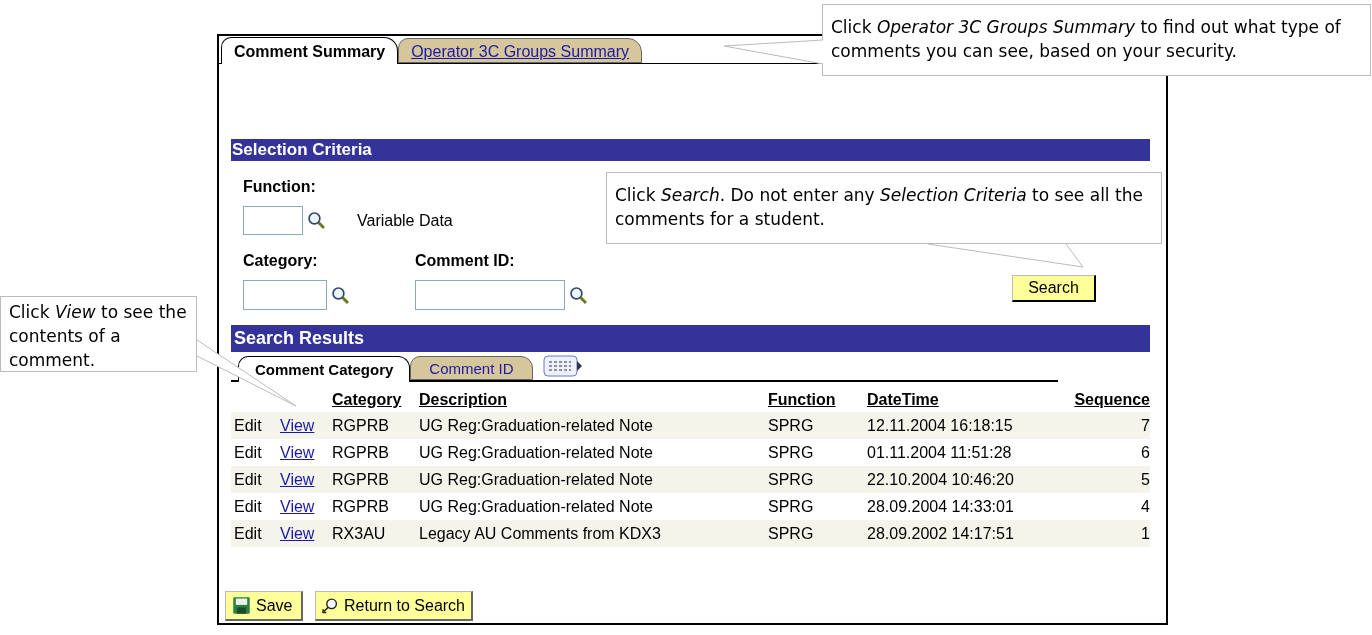  What do you see at coordinates (405, 220) in the screenshot?
I see `field-description: Variable Data` at bounding box center [405, 220].